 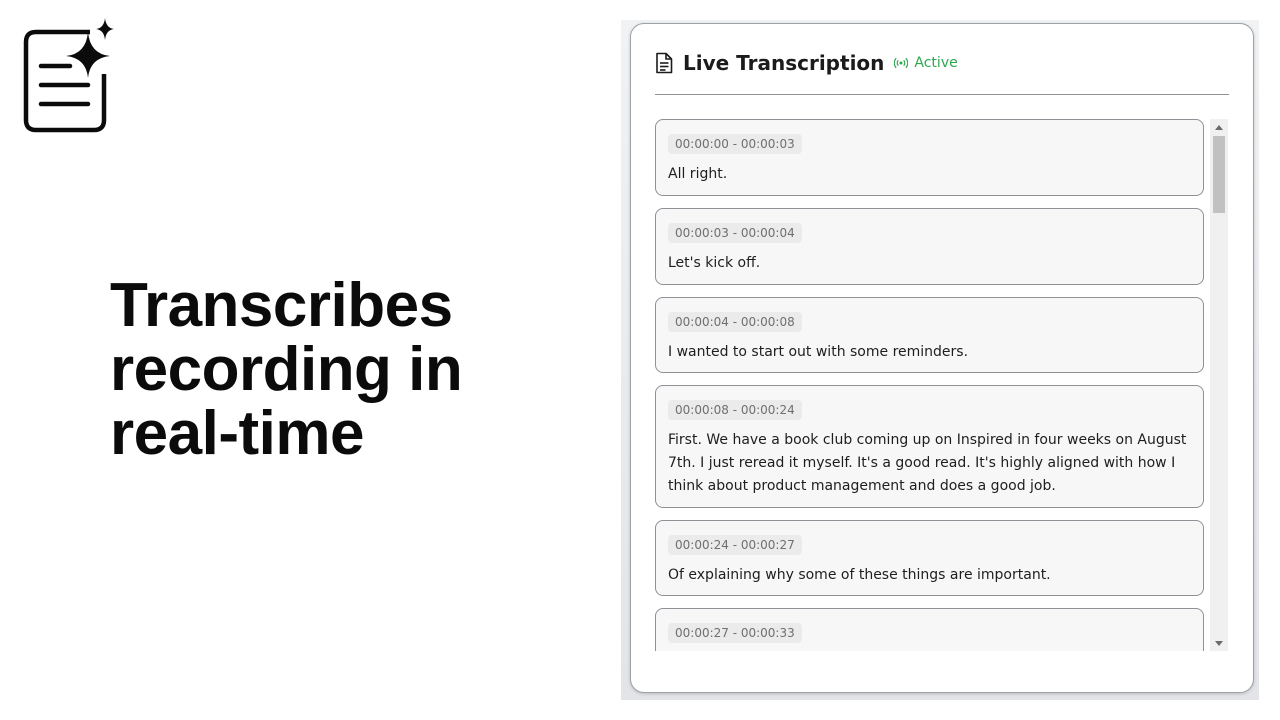 What do you see at coordinates (929, 629) in the screenshot?
I see `transcript-item: 00:00:27 - 00:00:33` at bounding box center [929, 629].